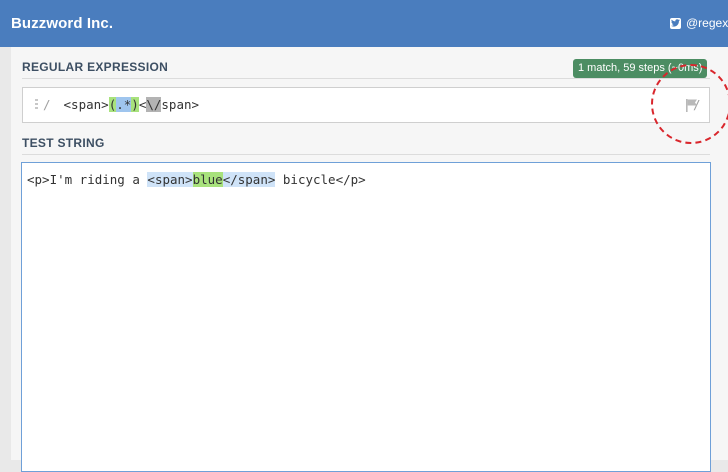 This screenshot has height=472, width=728. What do you see at coordinates (135, 104) in the screenshot?
I see `regex-group-close: )` at bounding box center [135, 104].